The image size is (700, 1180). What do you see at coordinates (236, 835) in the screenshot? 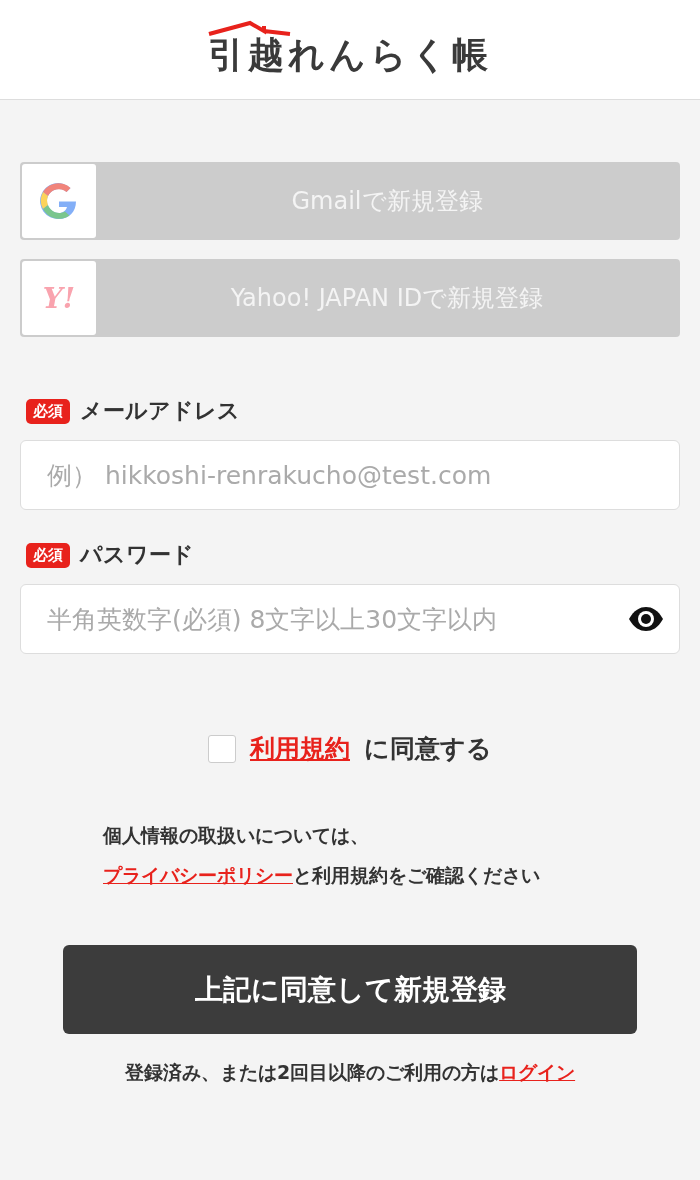
I see `privacy-note: 個人情報の取扱いについては、` at bounding box center [236, 835].